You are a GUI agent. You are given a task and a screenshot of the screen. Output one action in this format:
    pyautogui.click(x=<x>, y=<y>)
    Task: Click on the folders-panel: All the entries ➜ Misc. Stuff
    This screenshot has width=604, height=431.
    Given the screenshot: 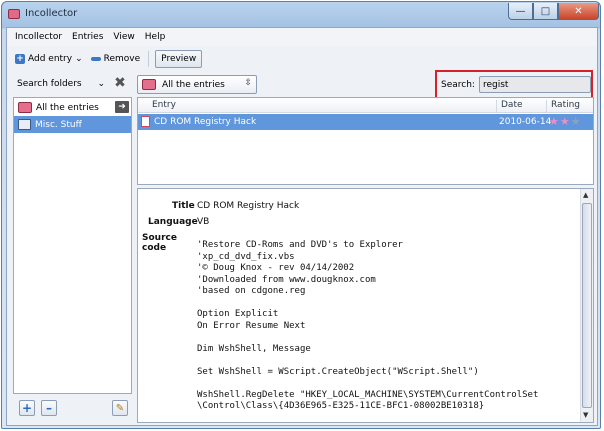 What is the action you would take?
    pyautogui.click(x=72, y=245)
    